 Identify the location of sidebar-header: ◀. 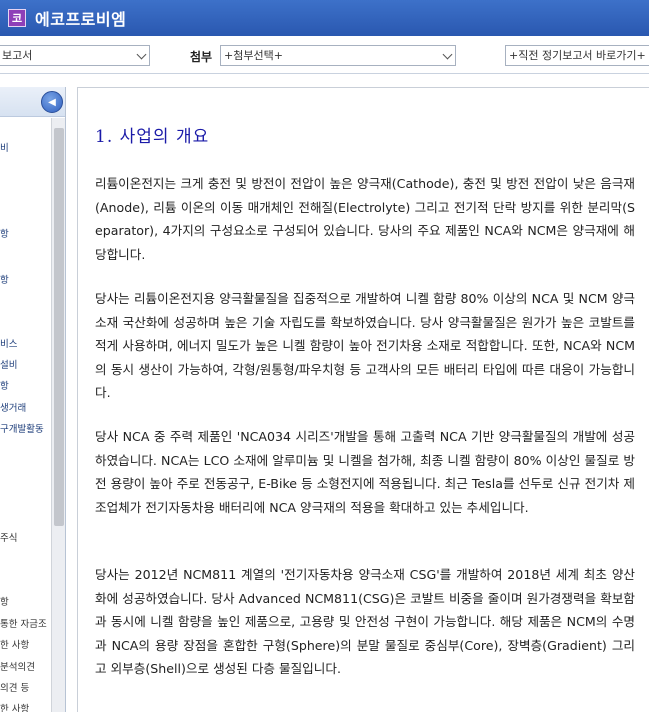
(32, 102).